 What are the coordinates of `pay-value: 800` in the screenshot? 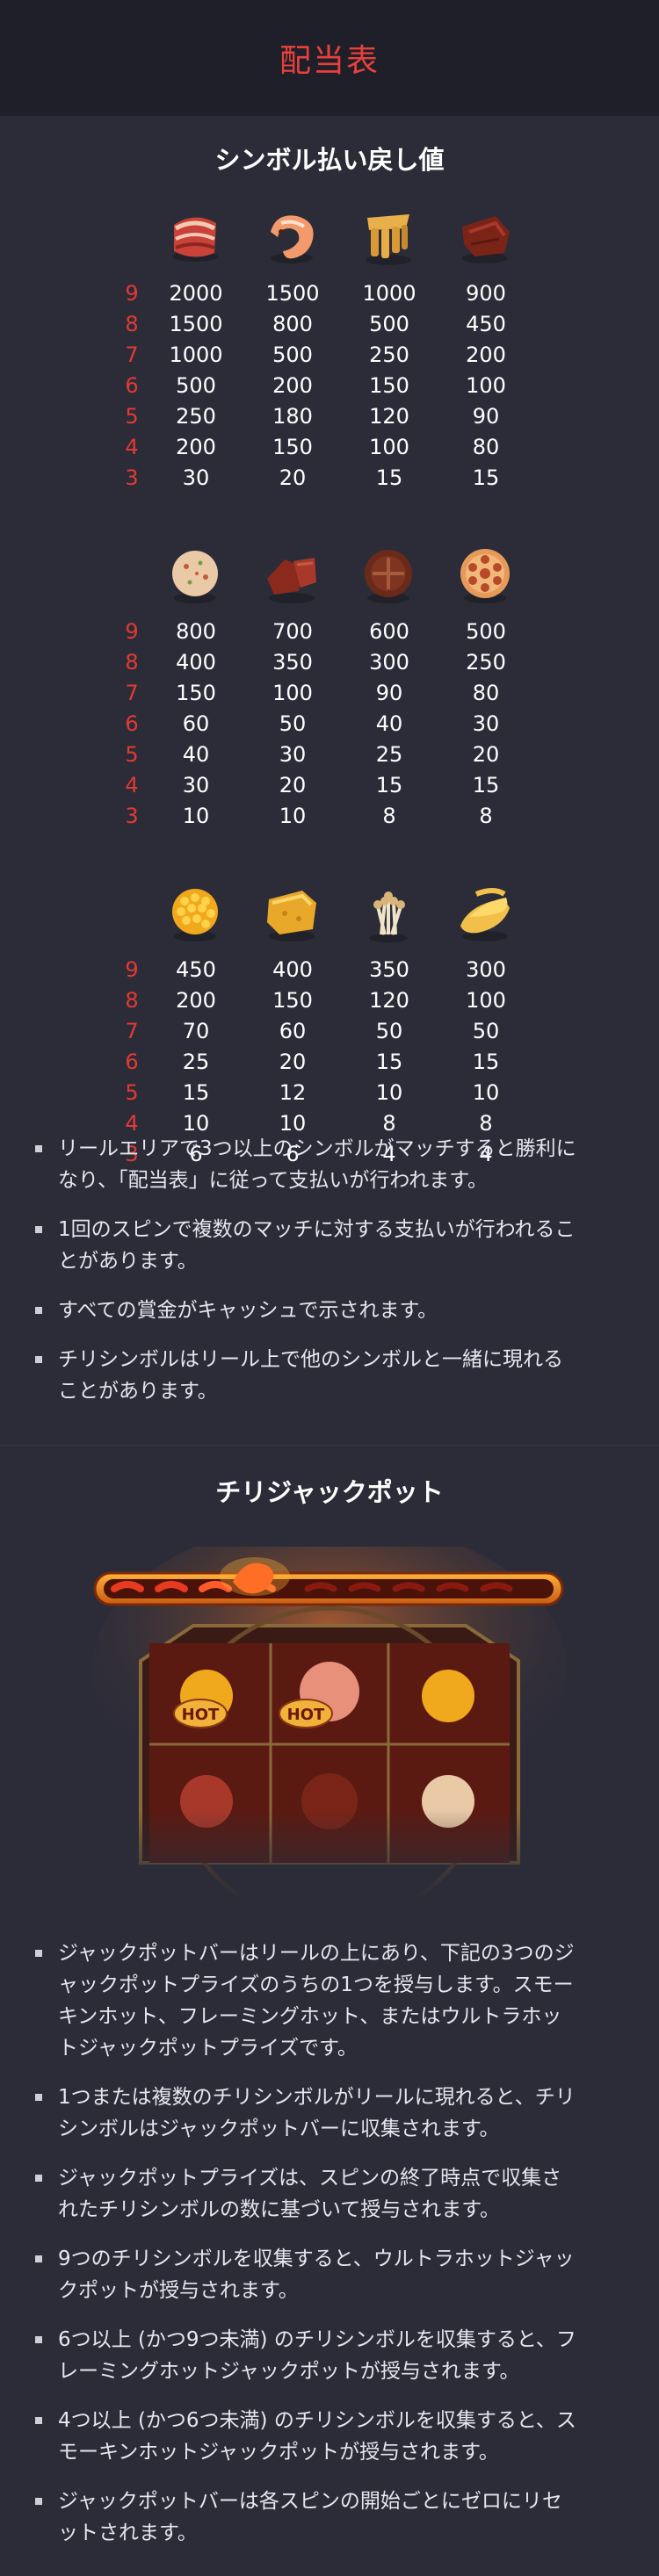 It's located at (196, 631).